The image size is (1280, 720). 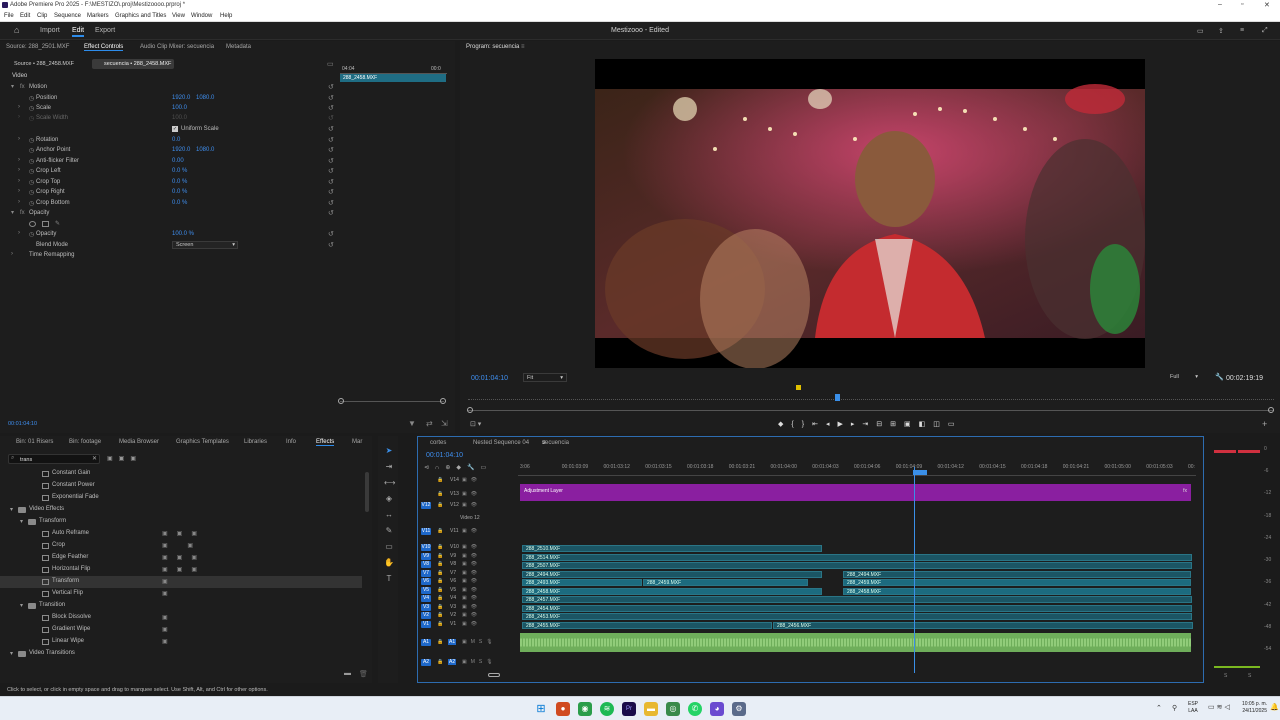 What do you see at coordinates (1193, 708) in the screenshot?
I see `language-indicator: ESP LAA` at bounding box center [1193, 708].